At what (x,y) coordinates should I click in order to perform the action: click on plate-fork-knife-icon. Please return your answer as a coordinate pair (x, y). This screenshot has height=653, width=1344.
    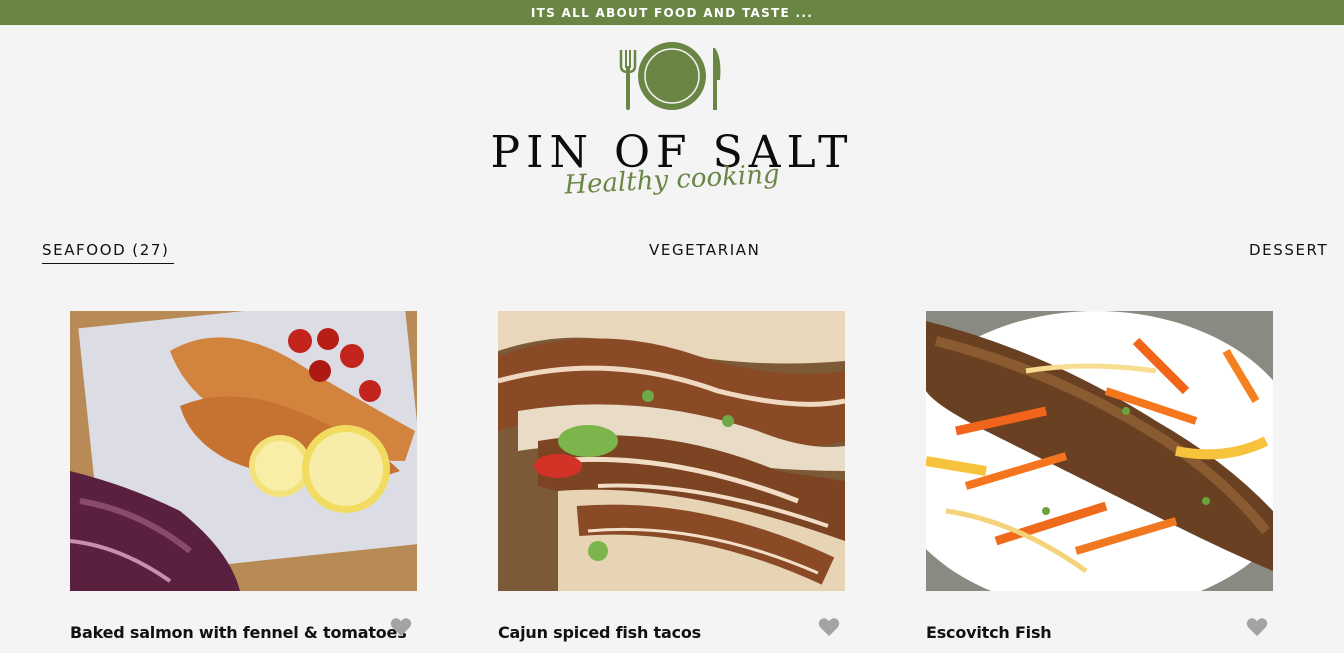
    Looking at the image, I should click on (672, 76).